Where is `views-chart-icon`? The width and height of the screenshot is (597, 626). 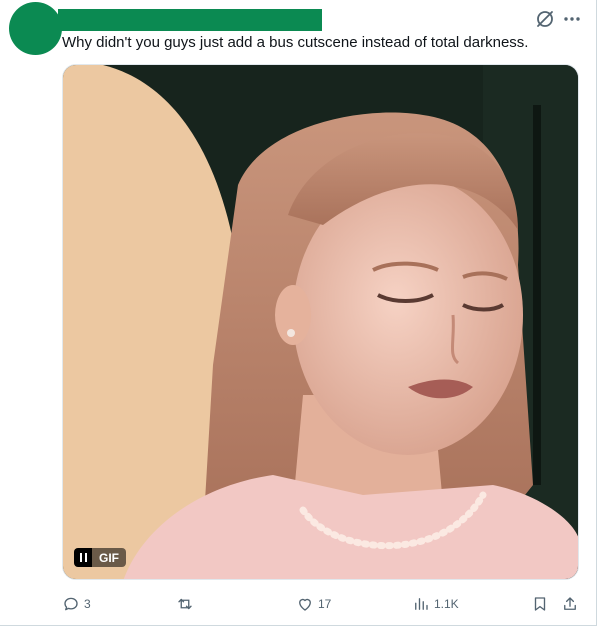 views-chart-icon is located at coordinates (421, 604).